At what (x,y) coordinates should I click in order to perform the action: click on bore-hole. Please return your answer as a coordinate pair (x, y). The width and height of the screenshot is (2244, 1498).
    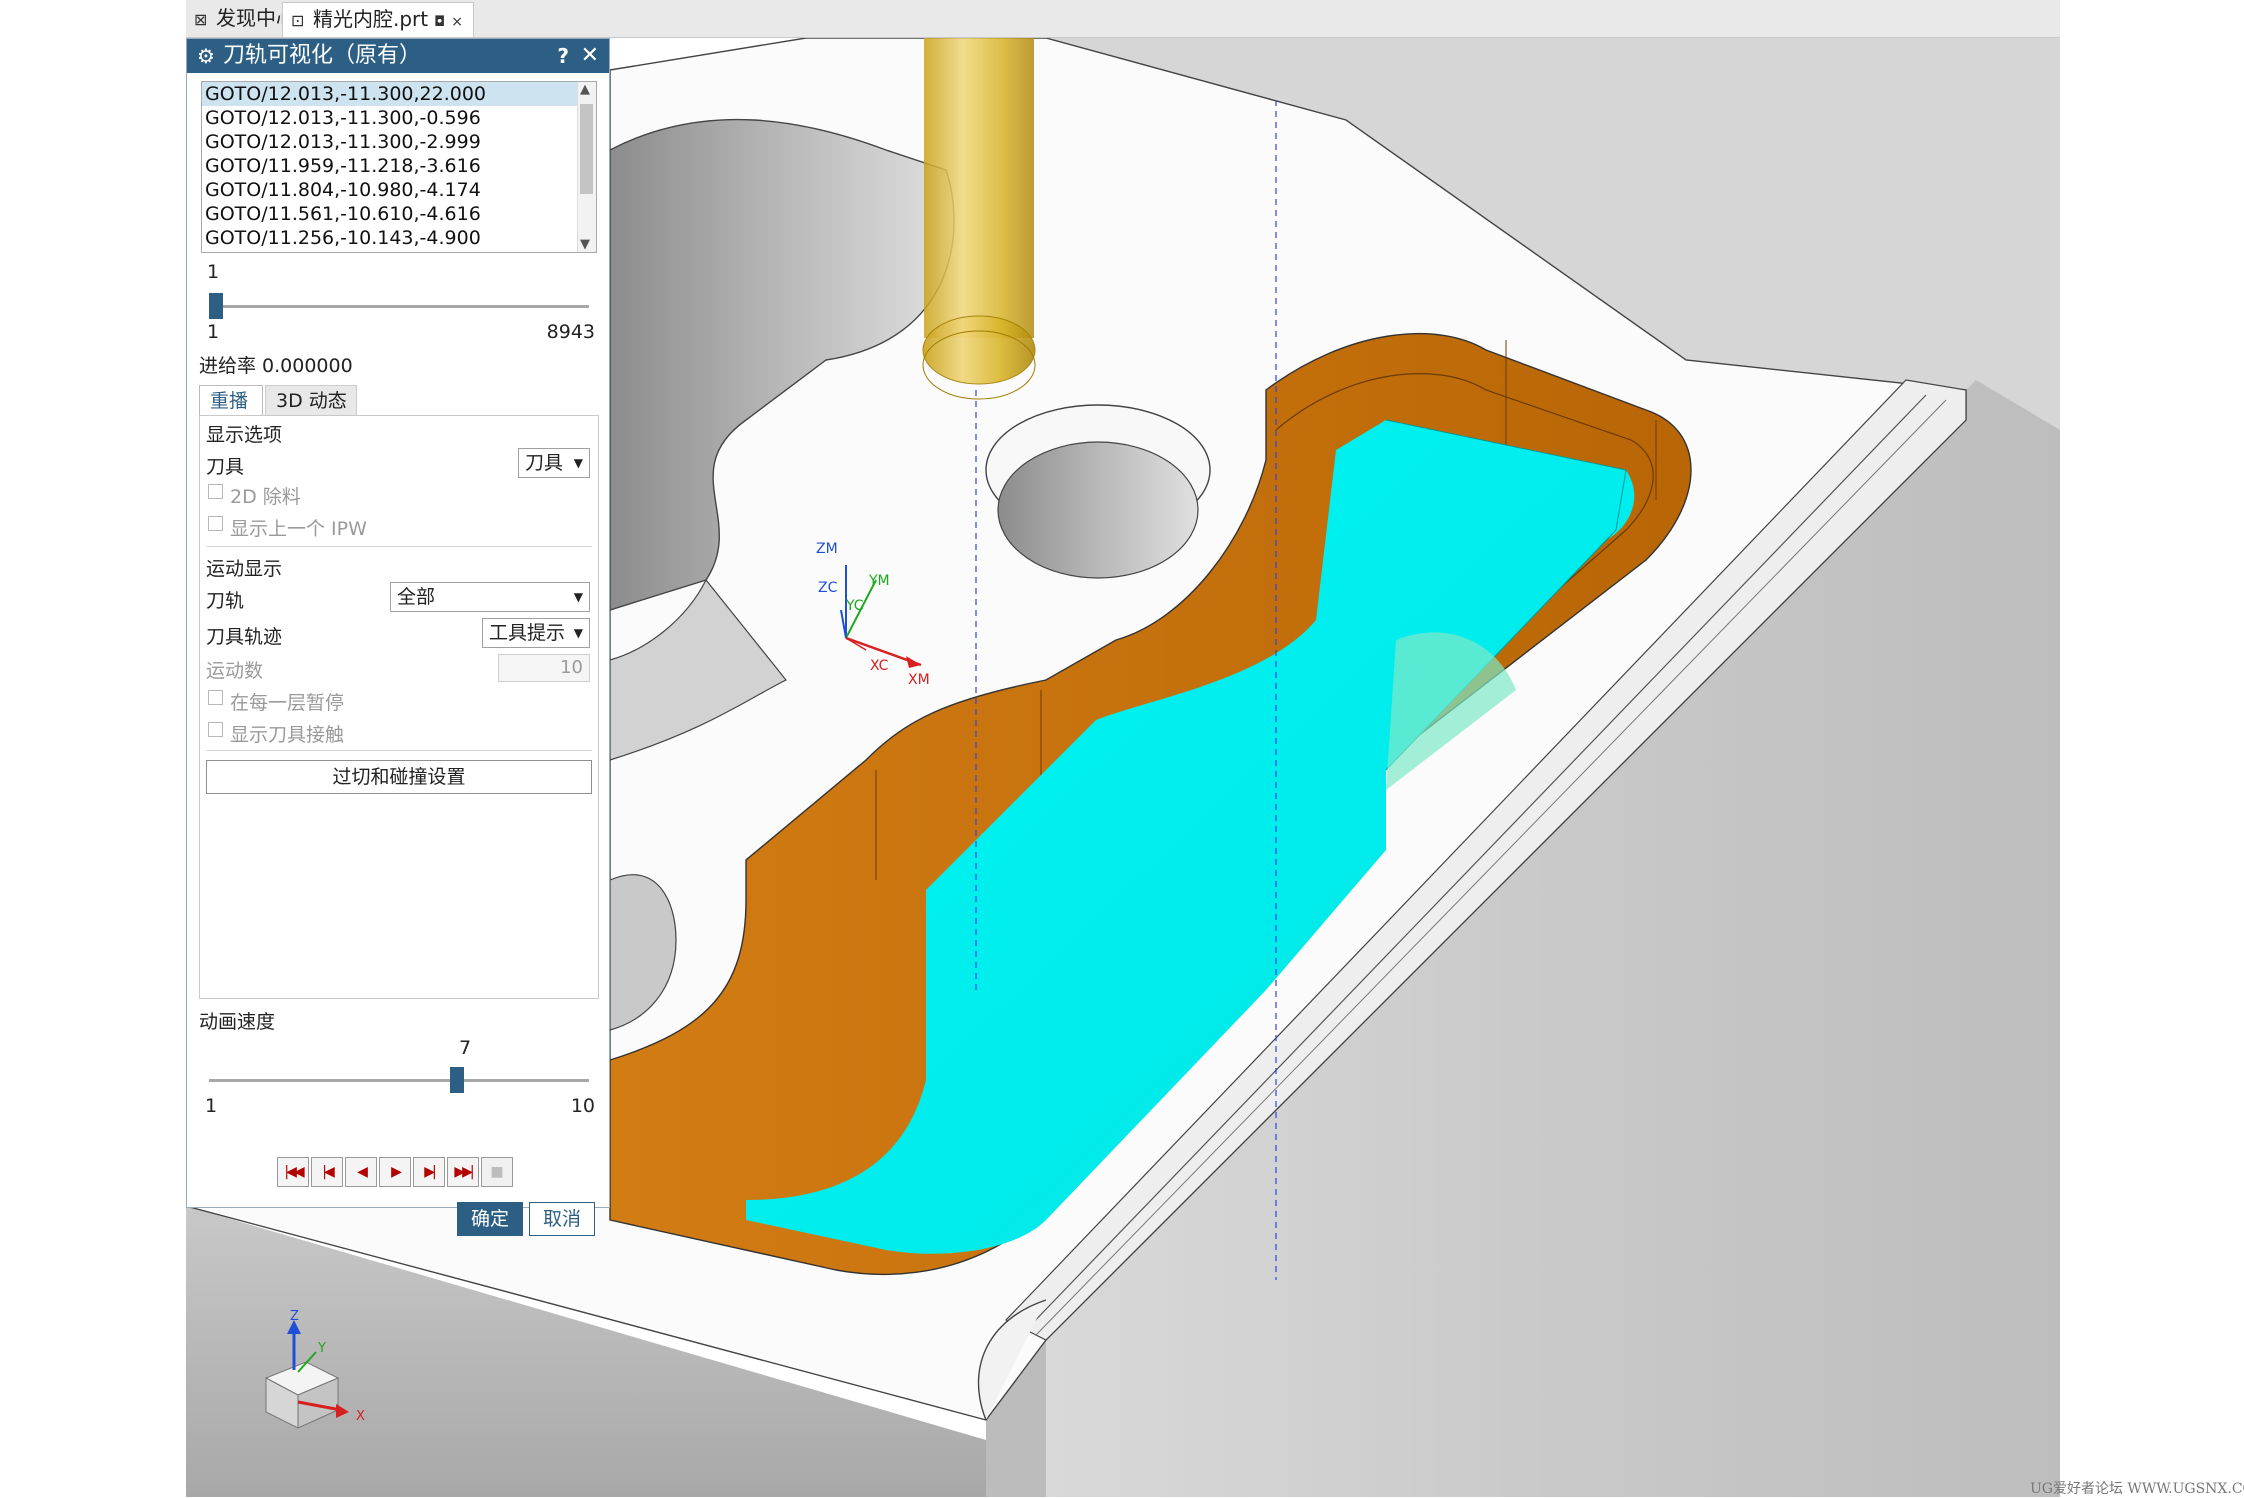
    Looking at the image, I should click on (1098, 510).